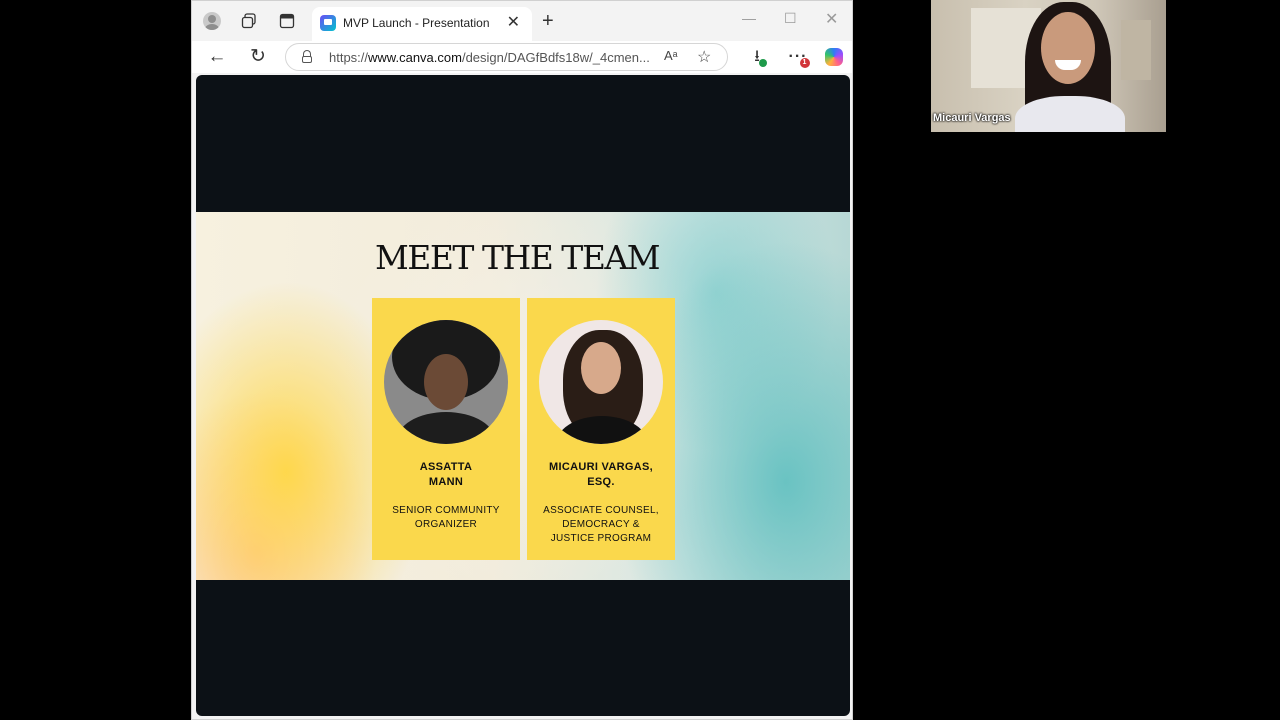 Image resolution: width=1280 pixels, height=720 pixels. I want to click on member-role: SENIOR COMMUNITY ORGANIZER, so click(446, 517).